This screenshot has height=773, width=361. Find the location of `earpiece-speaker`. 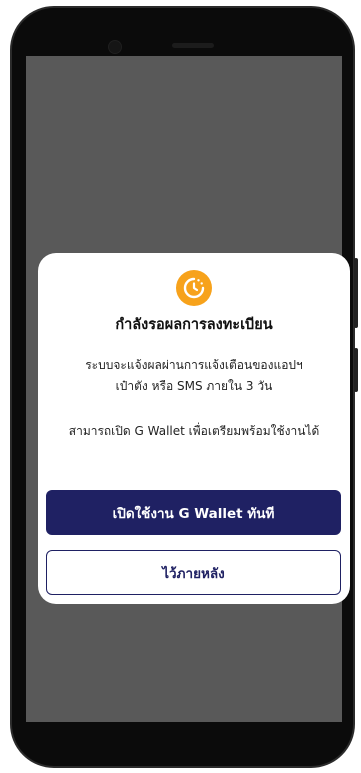

earpiece-speaker is located at coordinates (193, 45).